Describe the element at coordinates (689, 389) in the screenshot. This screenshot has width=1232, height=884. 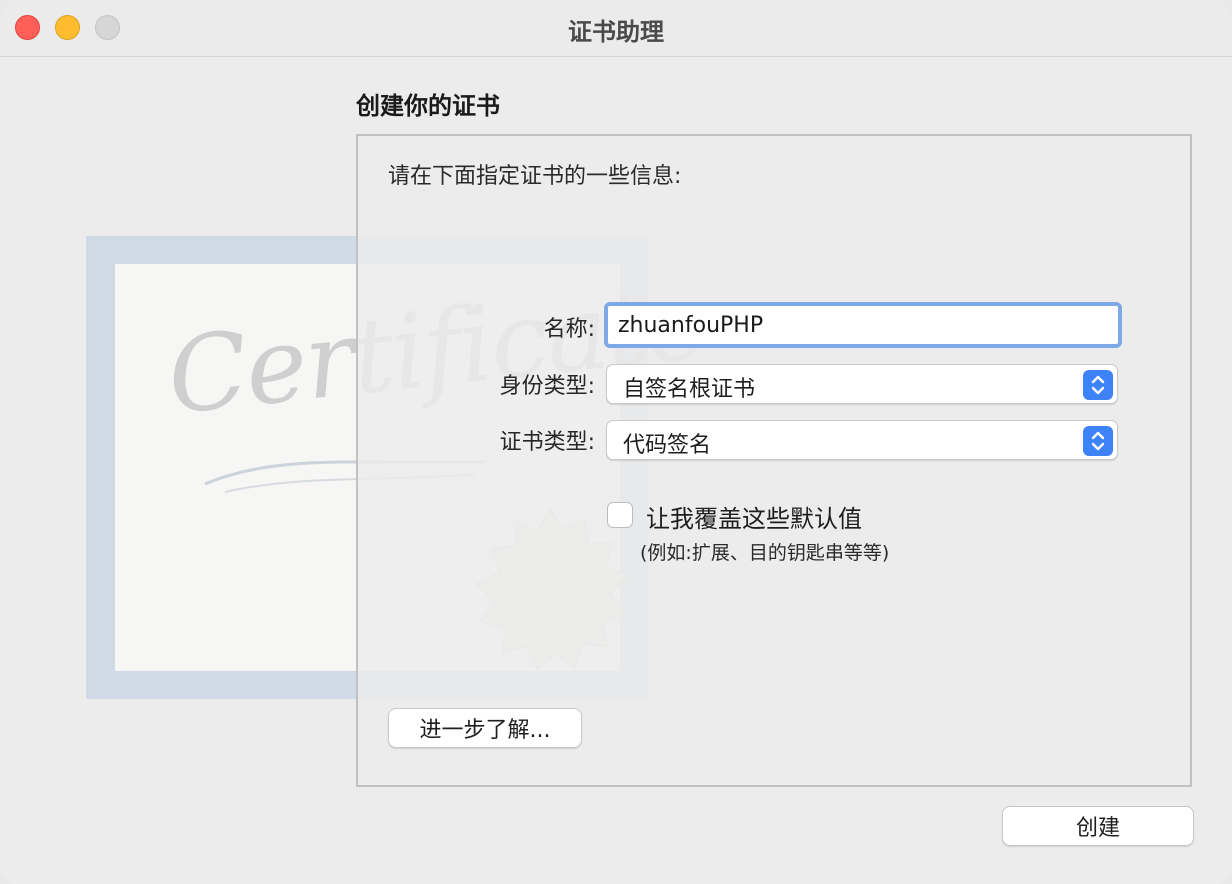
I see `identity-type-value: 自签名根证书` at that location.